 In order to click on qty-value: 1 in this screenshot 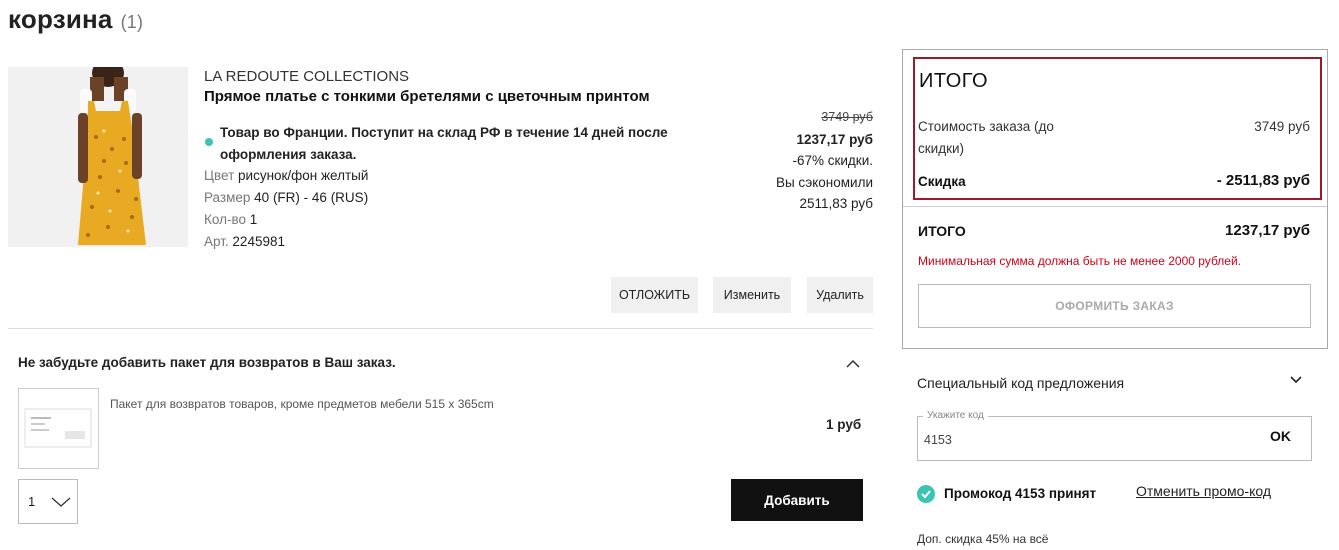, I will do `click(253, 219)`.